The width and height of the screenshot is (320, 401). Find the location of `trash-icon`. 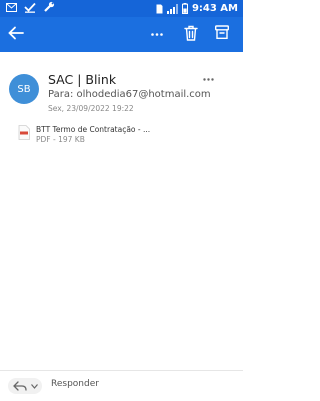

trash-icon is located at coordinates (191, 33).